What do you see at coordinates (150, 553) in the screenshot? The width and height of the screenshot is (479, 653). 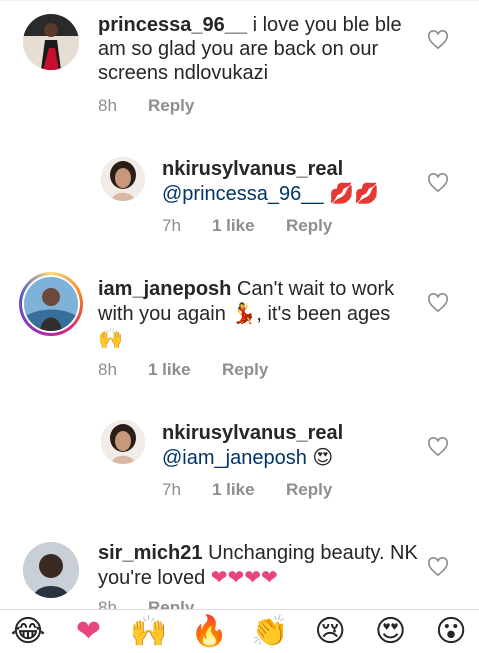 I see `comment-username: sir_mich21` at bounding box center [150, 553].